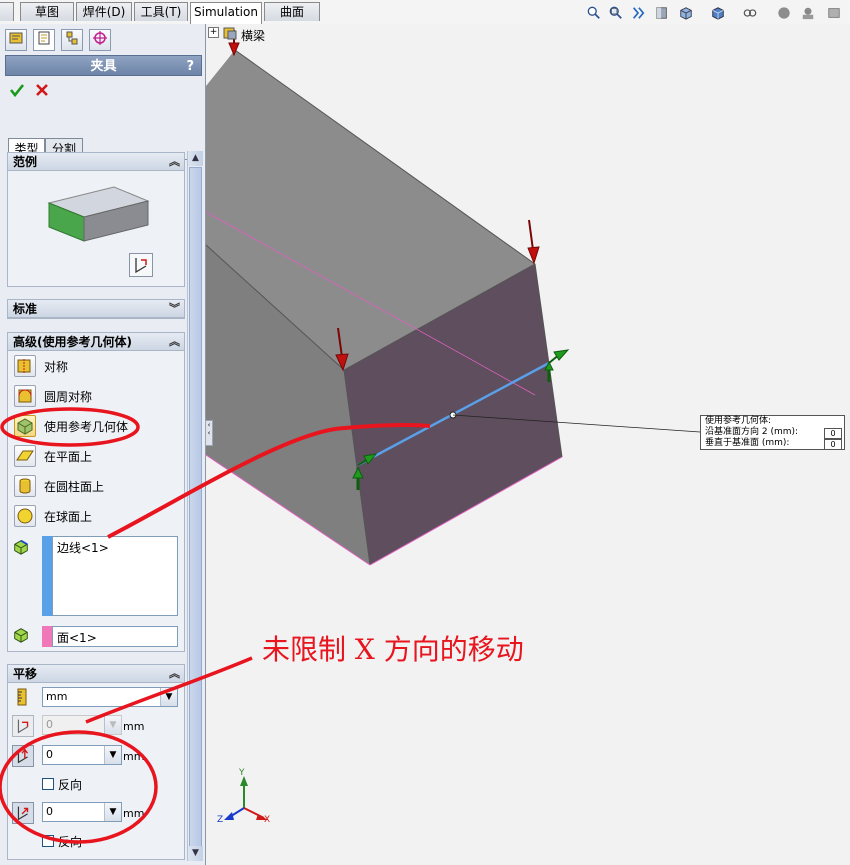 This screenshot has height=865, width=850. I want to click on symmetry-button, so click(25, 366).